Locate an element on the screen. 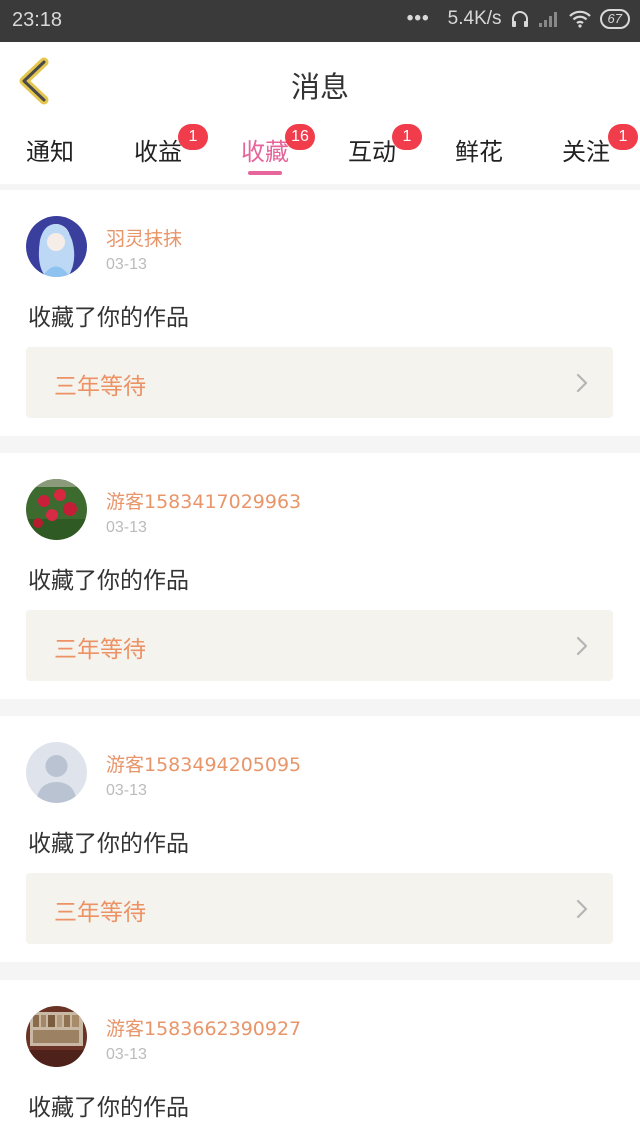 The width and height of the screenshot is (640, 1138). tab-label: 鲜花 is located at coordinates (479, 152).